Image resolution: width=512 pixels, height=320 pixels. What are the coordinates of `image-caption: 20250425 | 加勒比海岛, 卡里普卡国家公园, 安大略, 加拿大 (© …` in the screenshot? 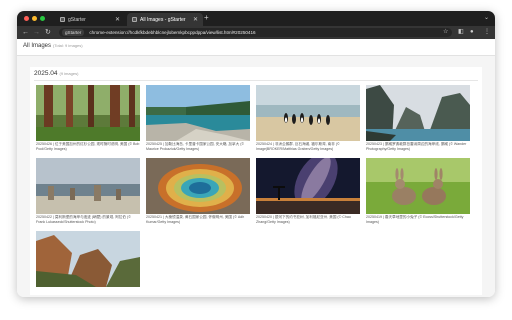 It's located at (195, 146).